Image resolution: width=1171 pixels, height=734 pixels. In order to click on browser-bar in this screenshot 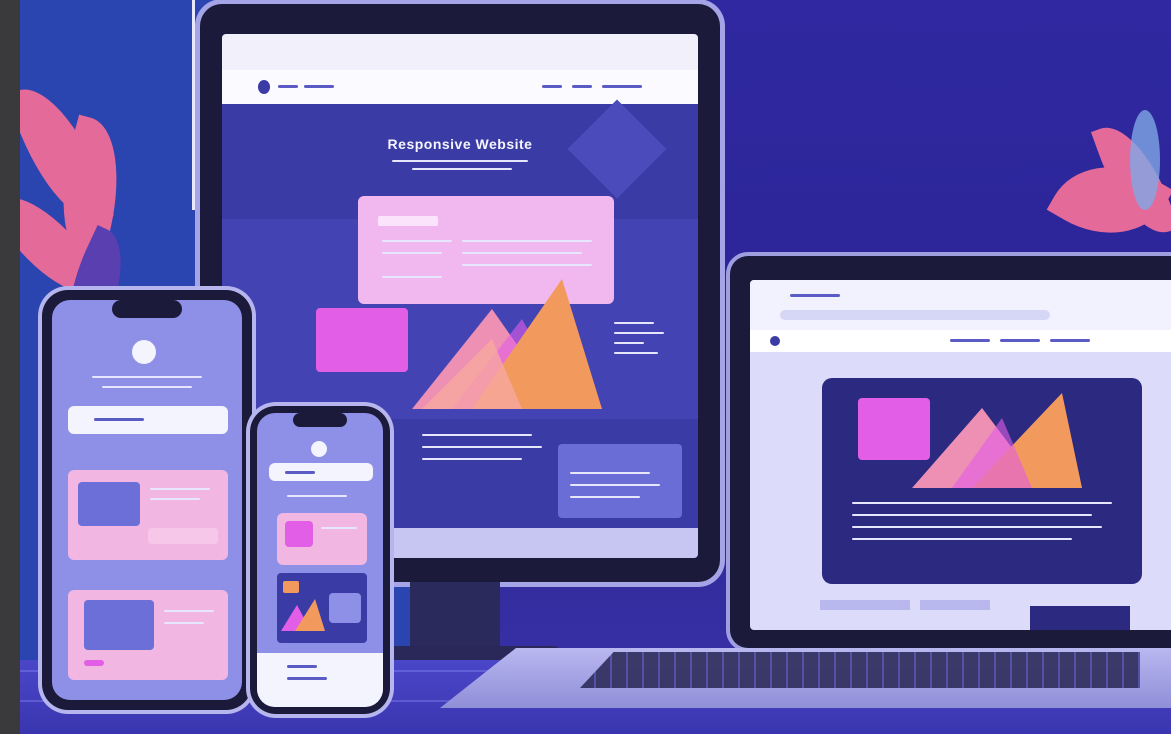, I will do `click(460, 52)`.